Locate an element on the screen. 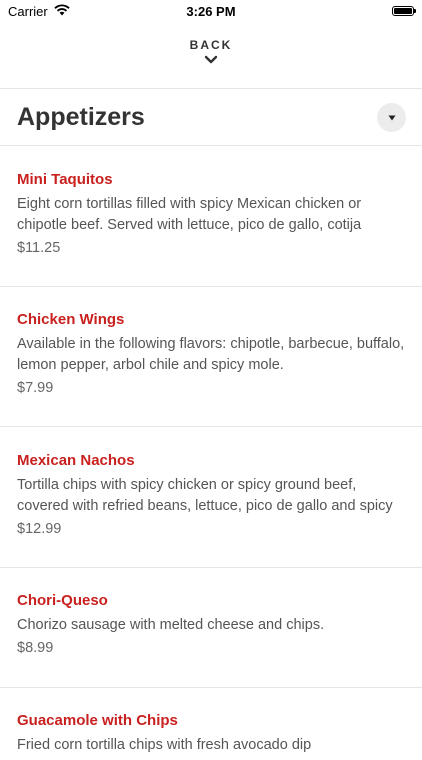 The height and width of the screenshot is (760, 422). item-price: $12.99 is located at coordinates (39, 529).